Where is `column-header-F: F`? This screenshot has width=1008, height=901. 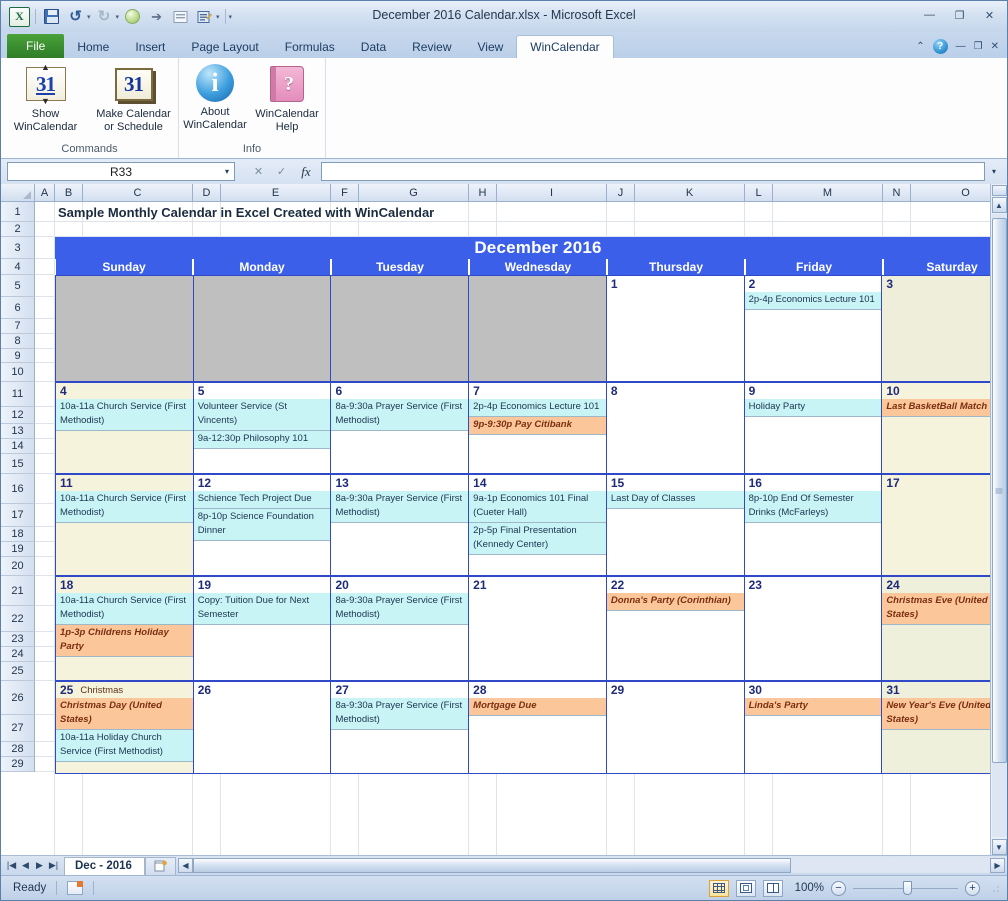 column-header-F: F is located at coordinates (345, 193).